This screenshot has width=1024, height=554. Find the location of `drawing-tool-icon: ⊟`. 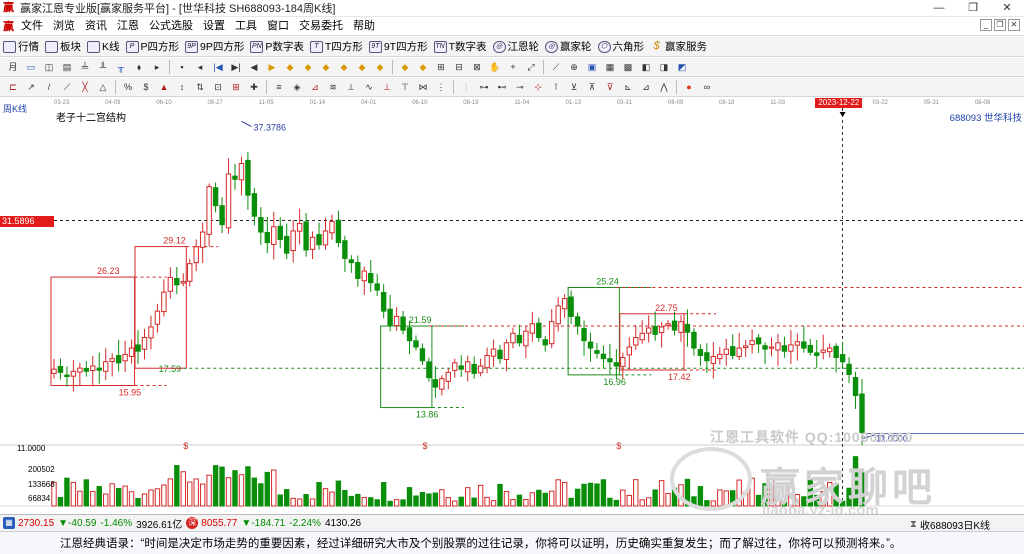

drawing-tool-icon: ⊟ is located at coordinates (459, 67).